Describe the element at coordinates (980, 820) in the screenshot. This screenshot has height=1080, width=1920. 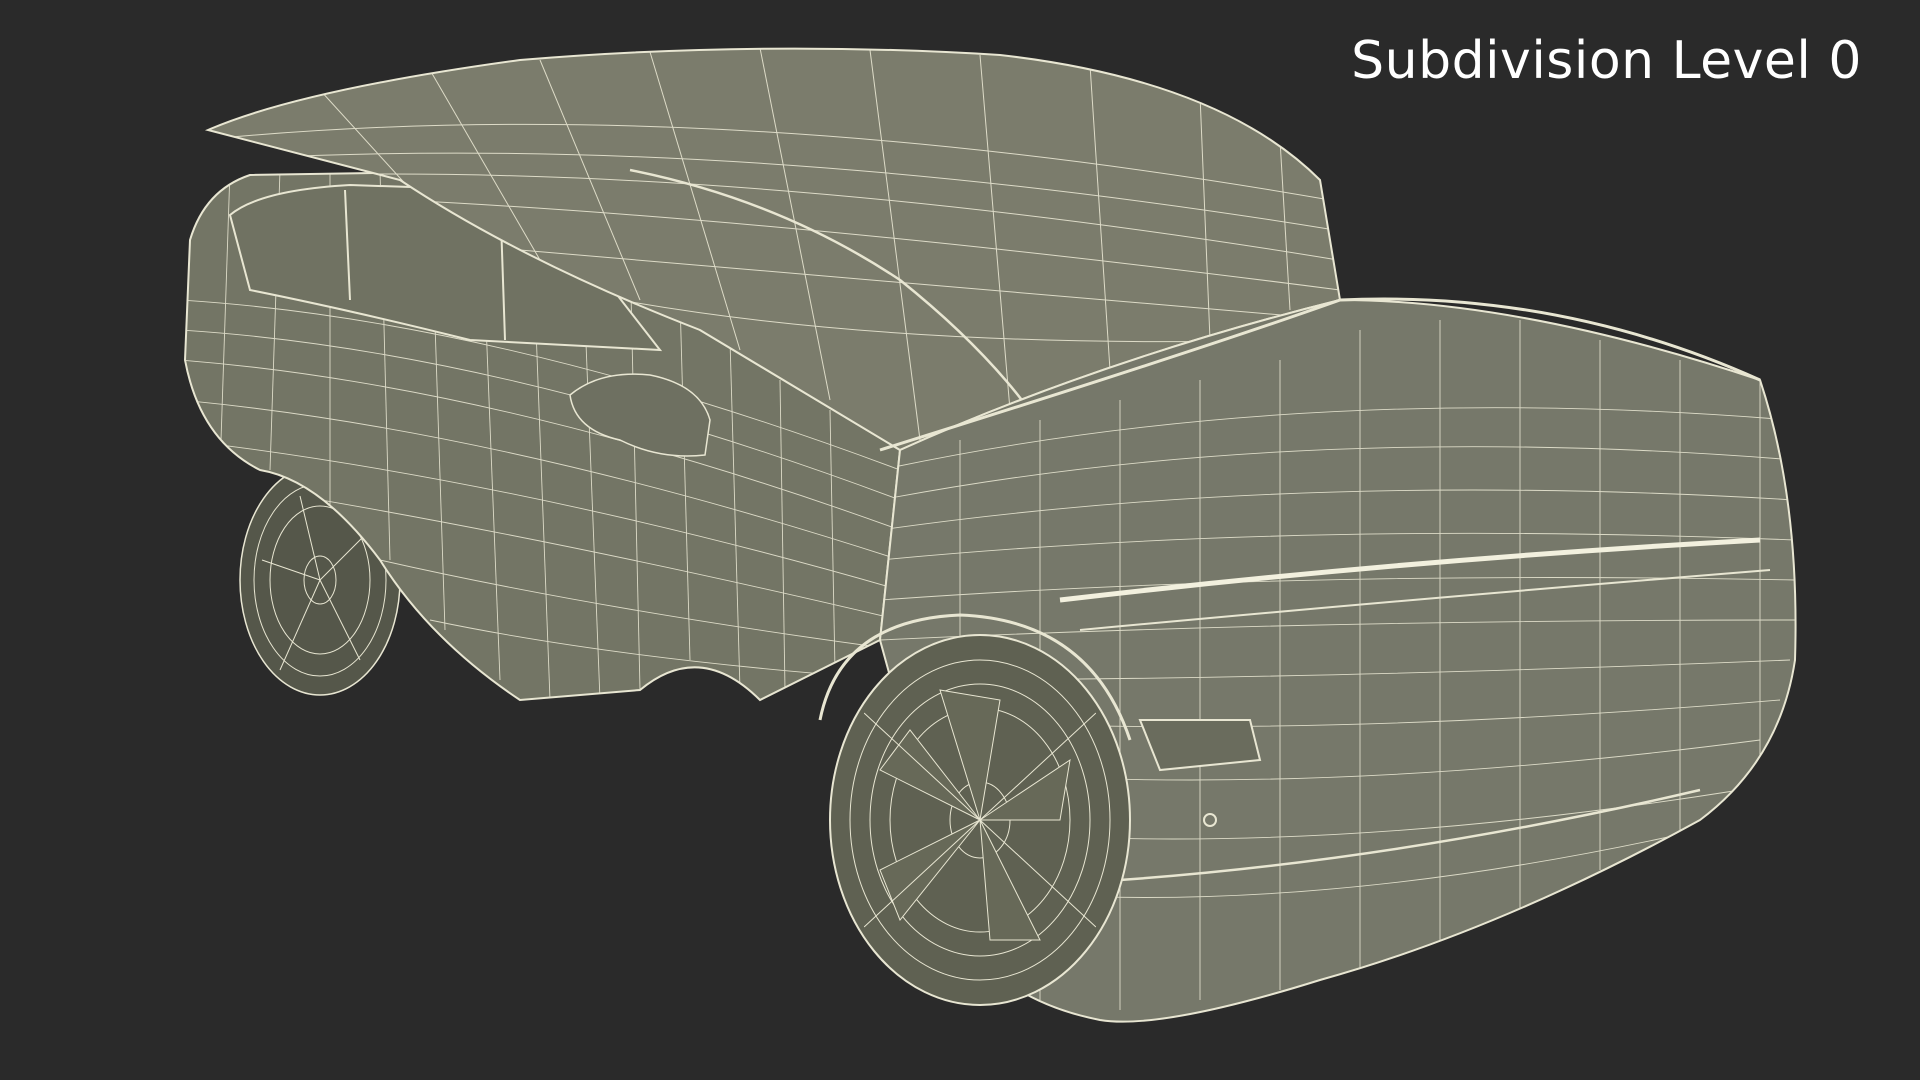
I see `front-wheel` at that location.